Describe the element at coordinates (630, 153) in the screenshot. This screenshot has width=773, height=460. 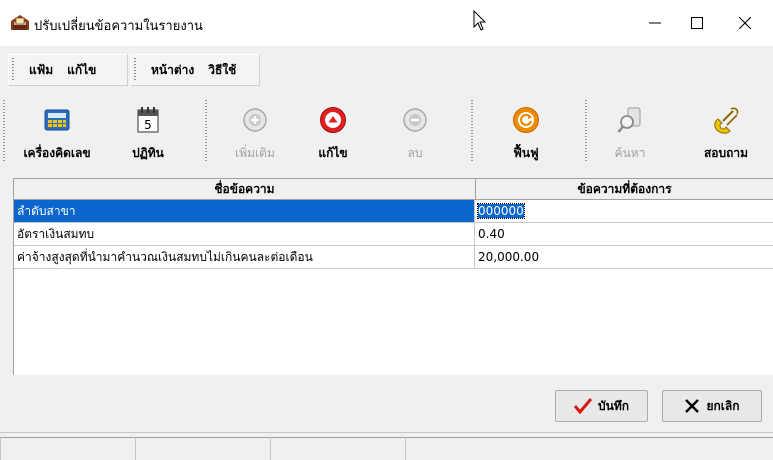
I see `search-label: ค้นหา` at that location.